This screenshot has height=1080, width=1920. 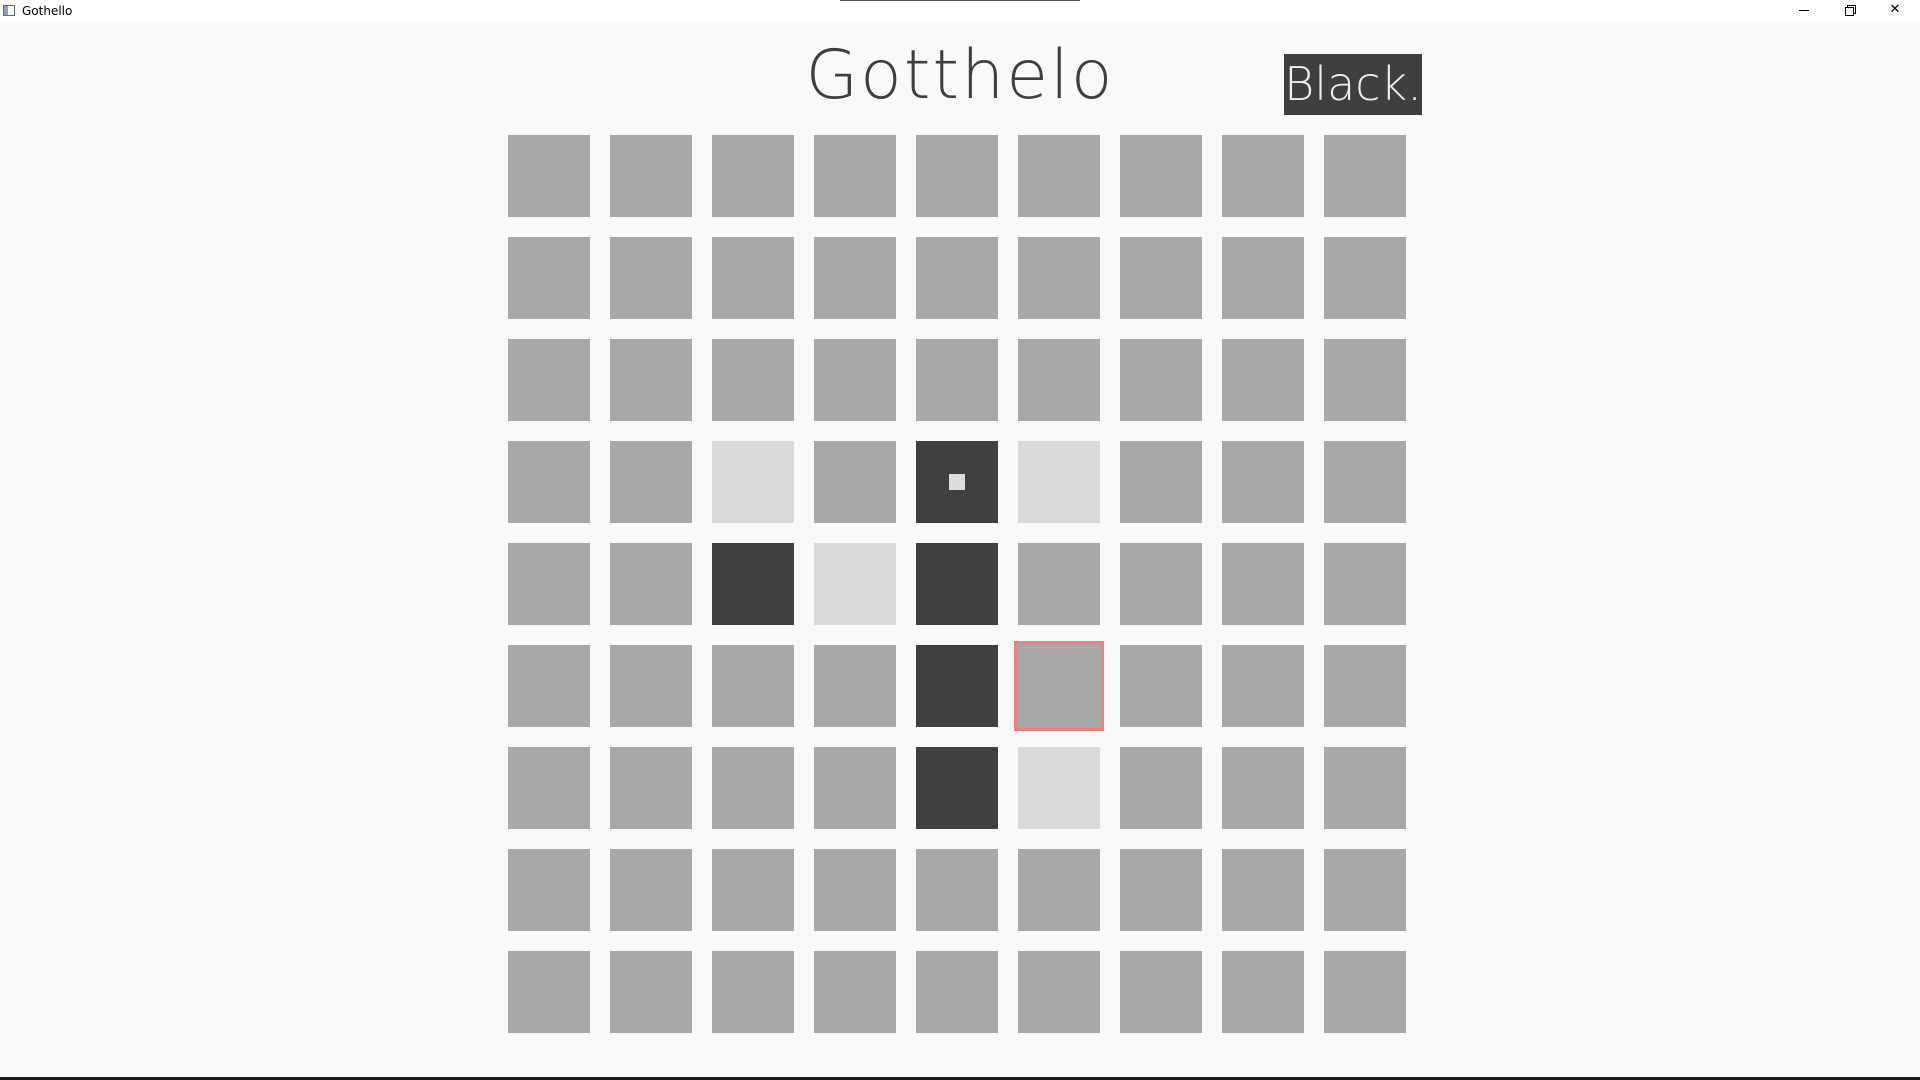 I want to click on board-cell-r2-c3, so click(x=855, y=380).